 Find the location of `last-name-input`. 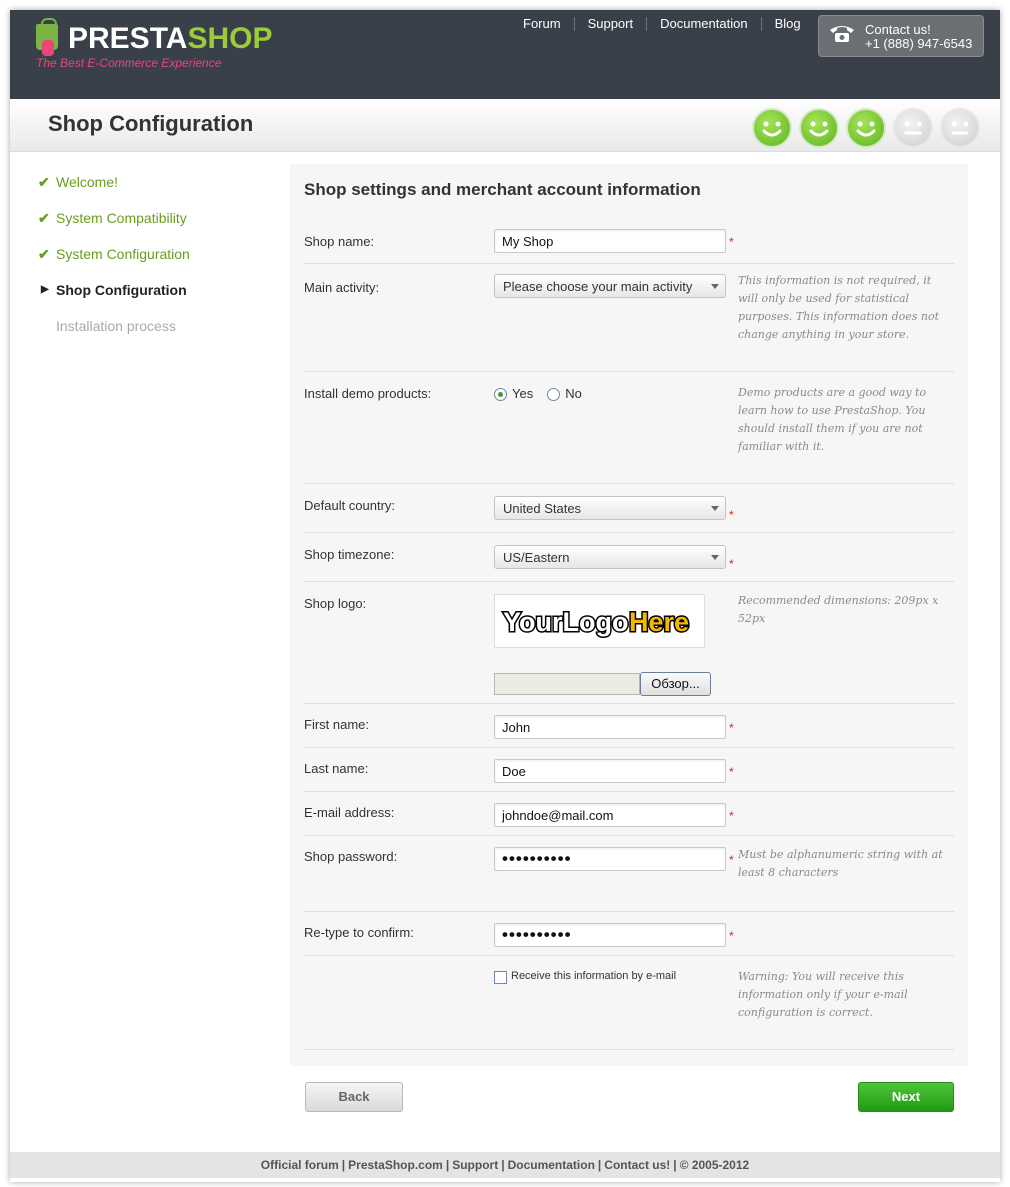

last-name-input is located at coordinates (610, 771).